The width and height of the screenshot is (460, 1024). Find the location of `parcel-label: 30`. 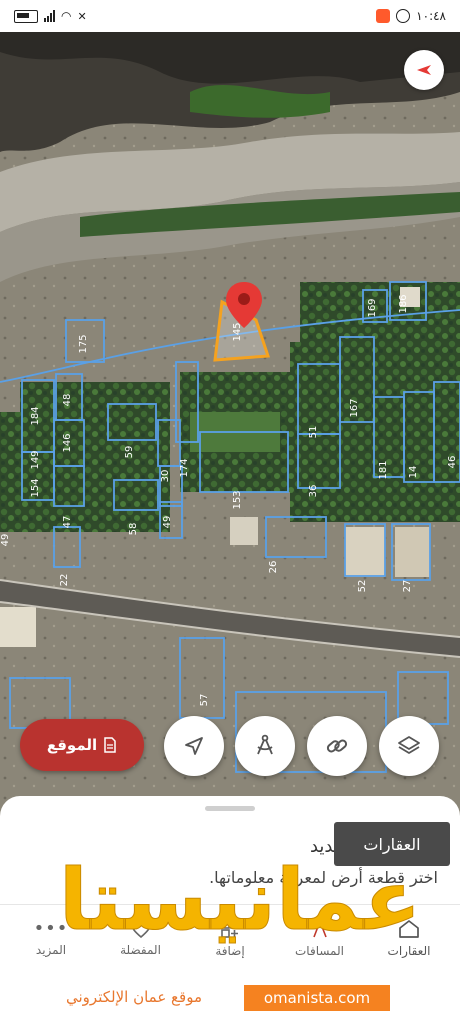

parcel-label: 30 is located at coordinates (165, 476).